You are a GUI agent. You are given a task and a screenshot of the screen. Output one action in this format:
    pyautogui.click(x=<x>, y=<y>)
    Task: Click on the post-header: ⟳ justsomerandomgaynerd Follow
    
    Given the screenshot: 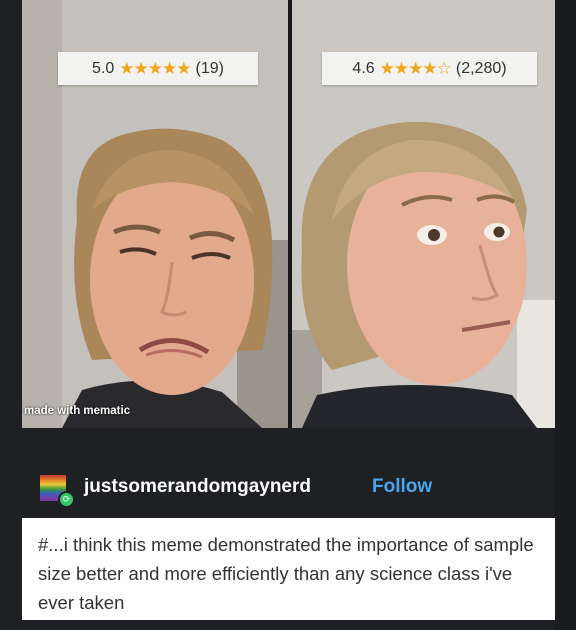 What is the action you would take?
    pyautogui.click(x=288, y=473)
    